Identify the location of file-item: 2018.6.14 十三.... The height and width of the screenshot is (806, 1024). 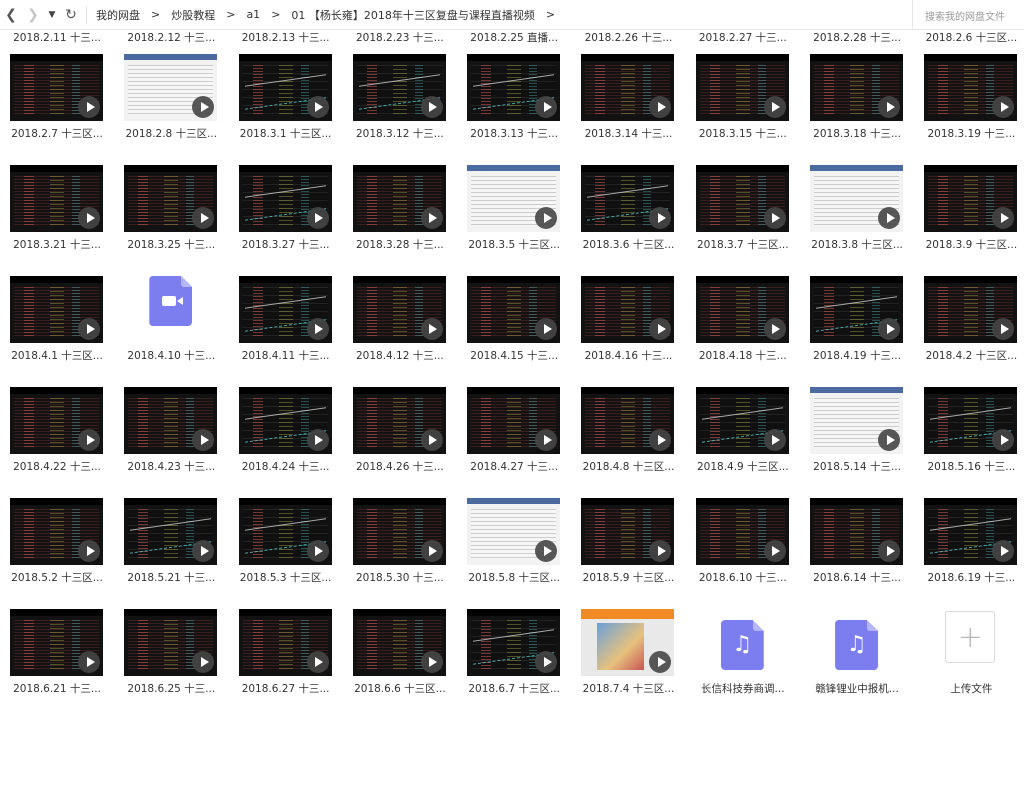
(863, 545).